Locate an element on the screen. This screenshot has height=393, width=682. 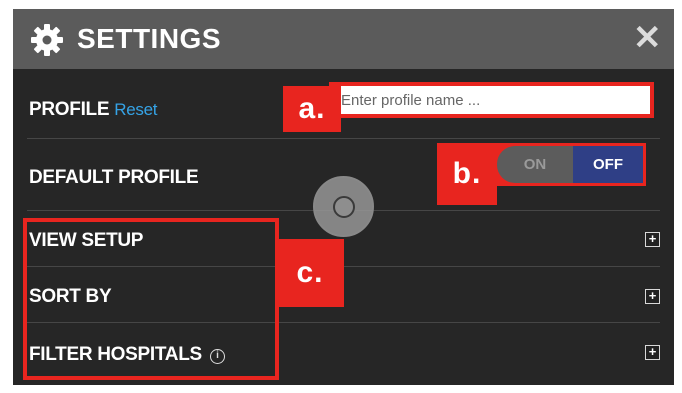
touch-cursor-center is located at coordinates (344, 207).